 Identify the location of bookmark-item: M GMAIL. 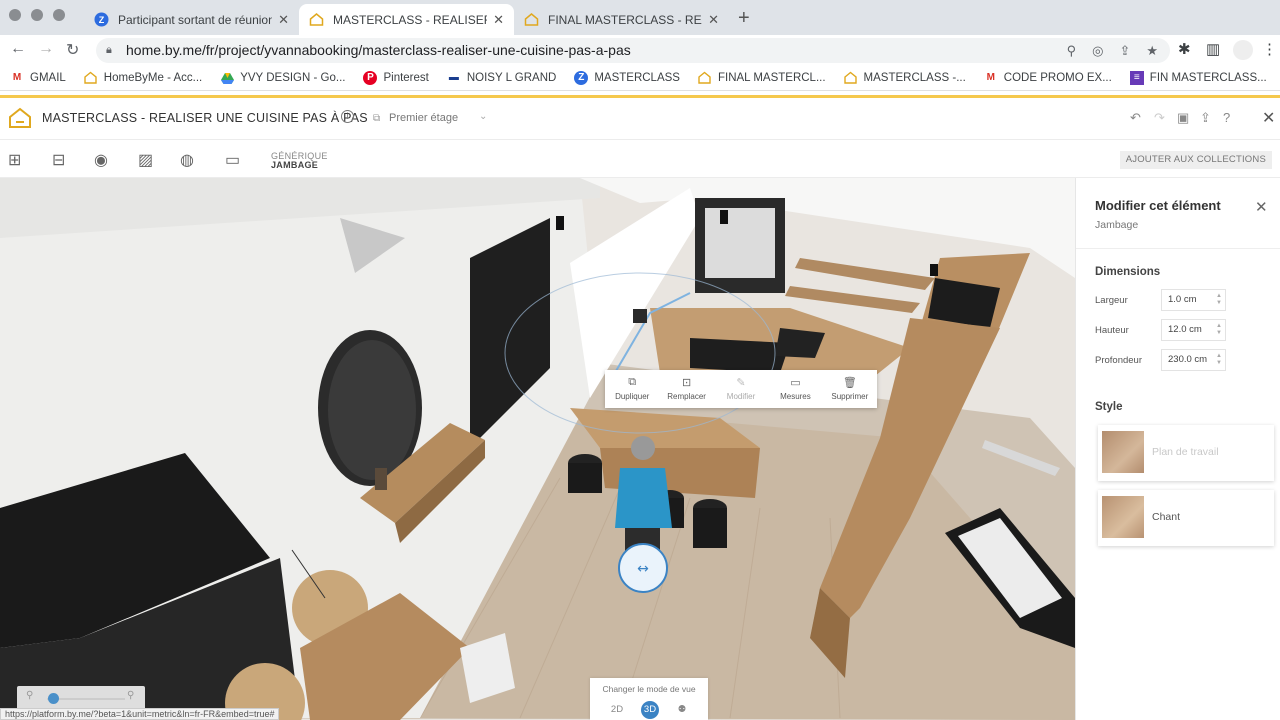
(38, 78).